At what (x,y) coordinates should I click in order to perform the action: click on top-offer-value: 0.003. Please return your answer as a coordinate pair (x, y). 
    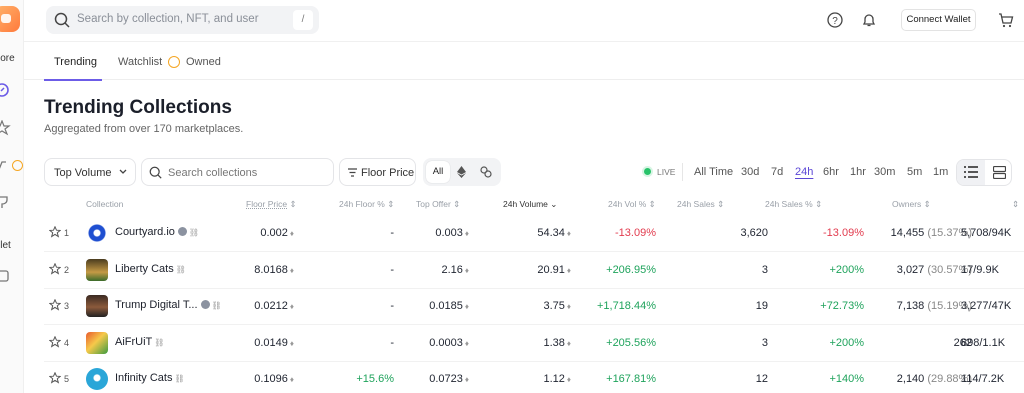
    Looking at the image, I should click on (449, 233).